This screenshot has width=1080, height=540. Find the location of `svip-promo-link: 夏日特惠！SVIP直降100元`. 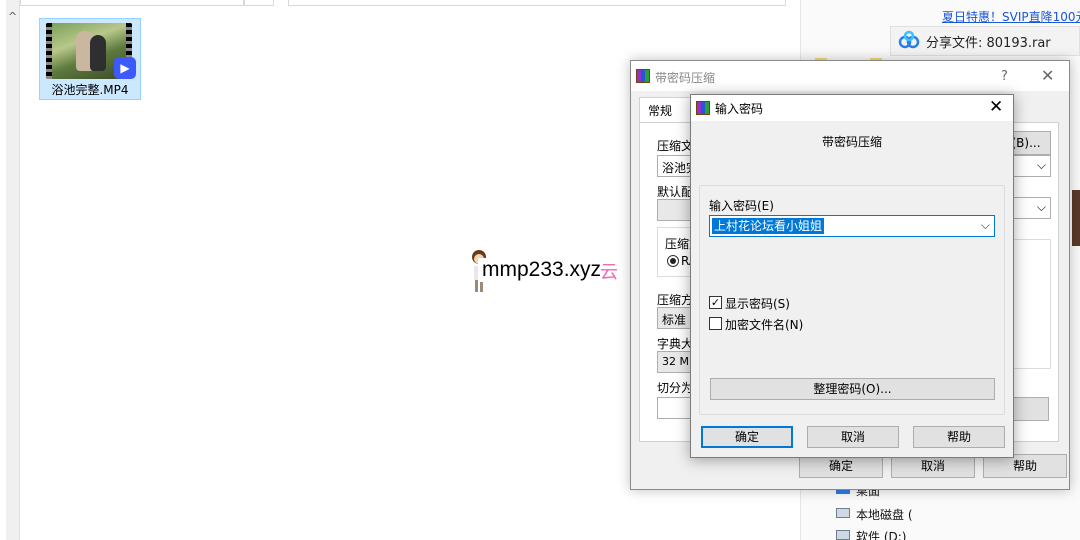

svip-promo-link: 夏日特惠！SVIP直降100元 is located at coordinates (1011, 16).